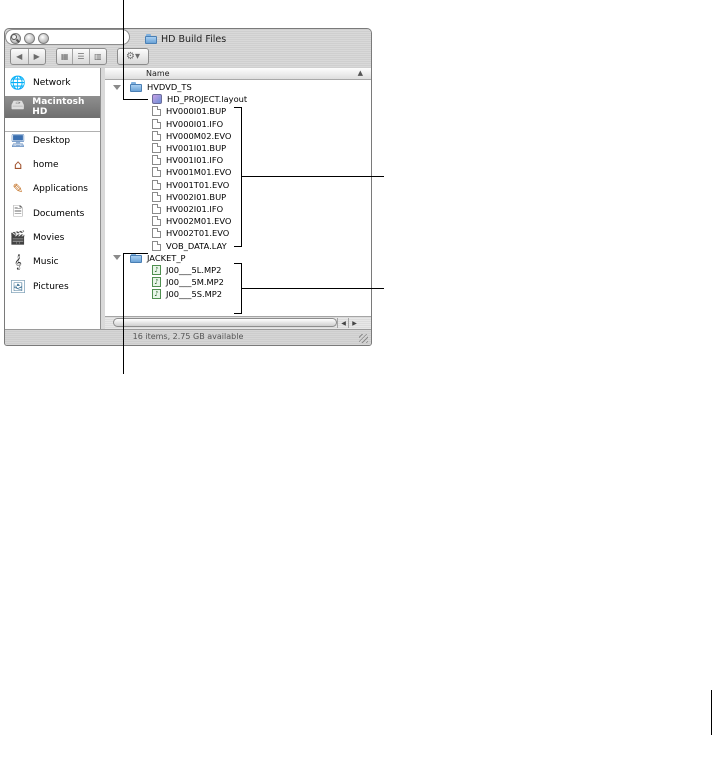 The height and width of the screenshot is (758, 713). Describe the element at coordinates (37, 56) in the screenshot. I see `forward-arrow-icon: ▶` at that location.